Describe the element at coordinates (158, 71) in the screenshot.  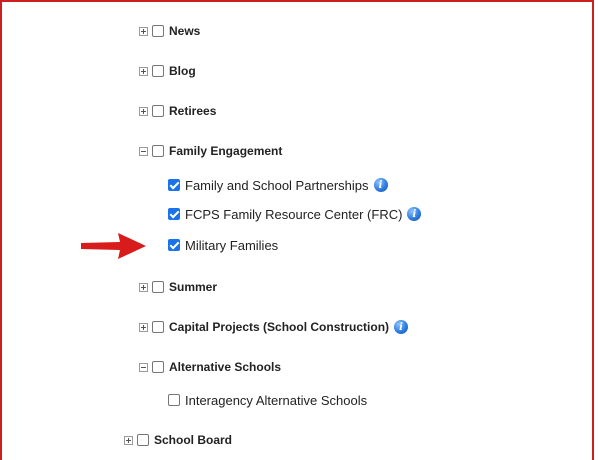
I see `blog-checkbox` at that location.